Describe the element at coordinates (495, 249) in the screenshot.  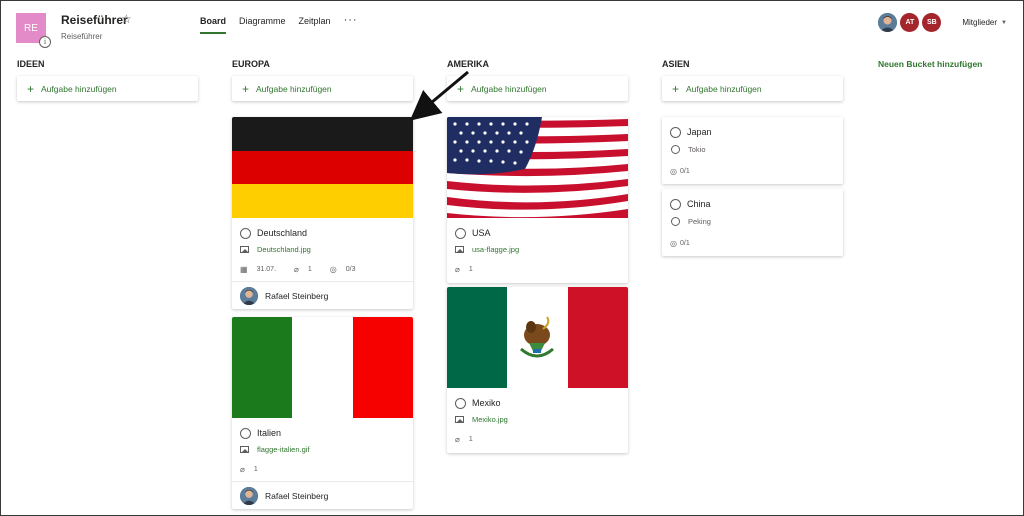
I see `attachment-link: usa-flagge.jpg` at that location.